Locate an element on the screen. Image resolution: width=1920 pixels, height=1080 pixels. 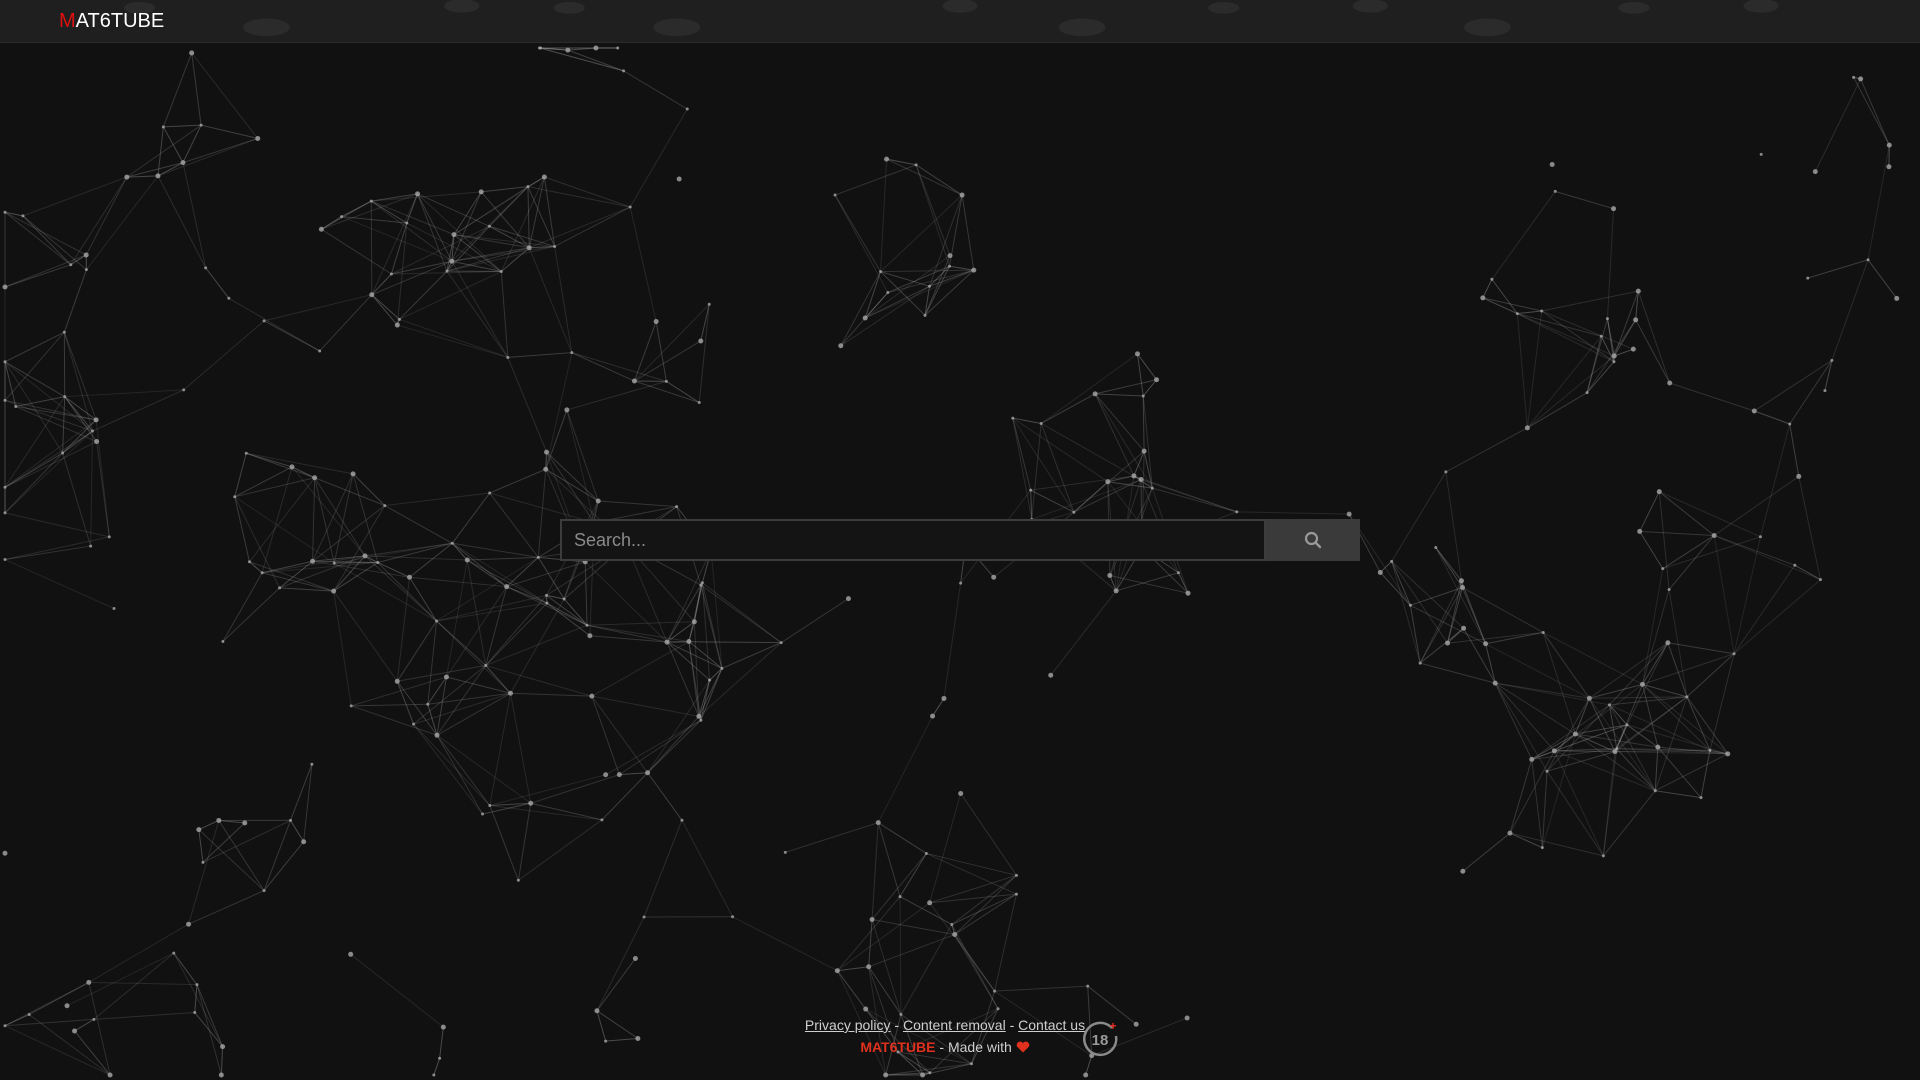
age-18-plus-icon: 18 + is located at coordinates (1101, 1038).